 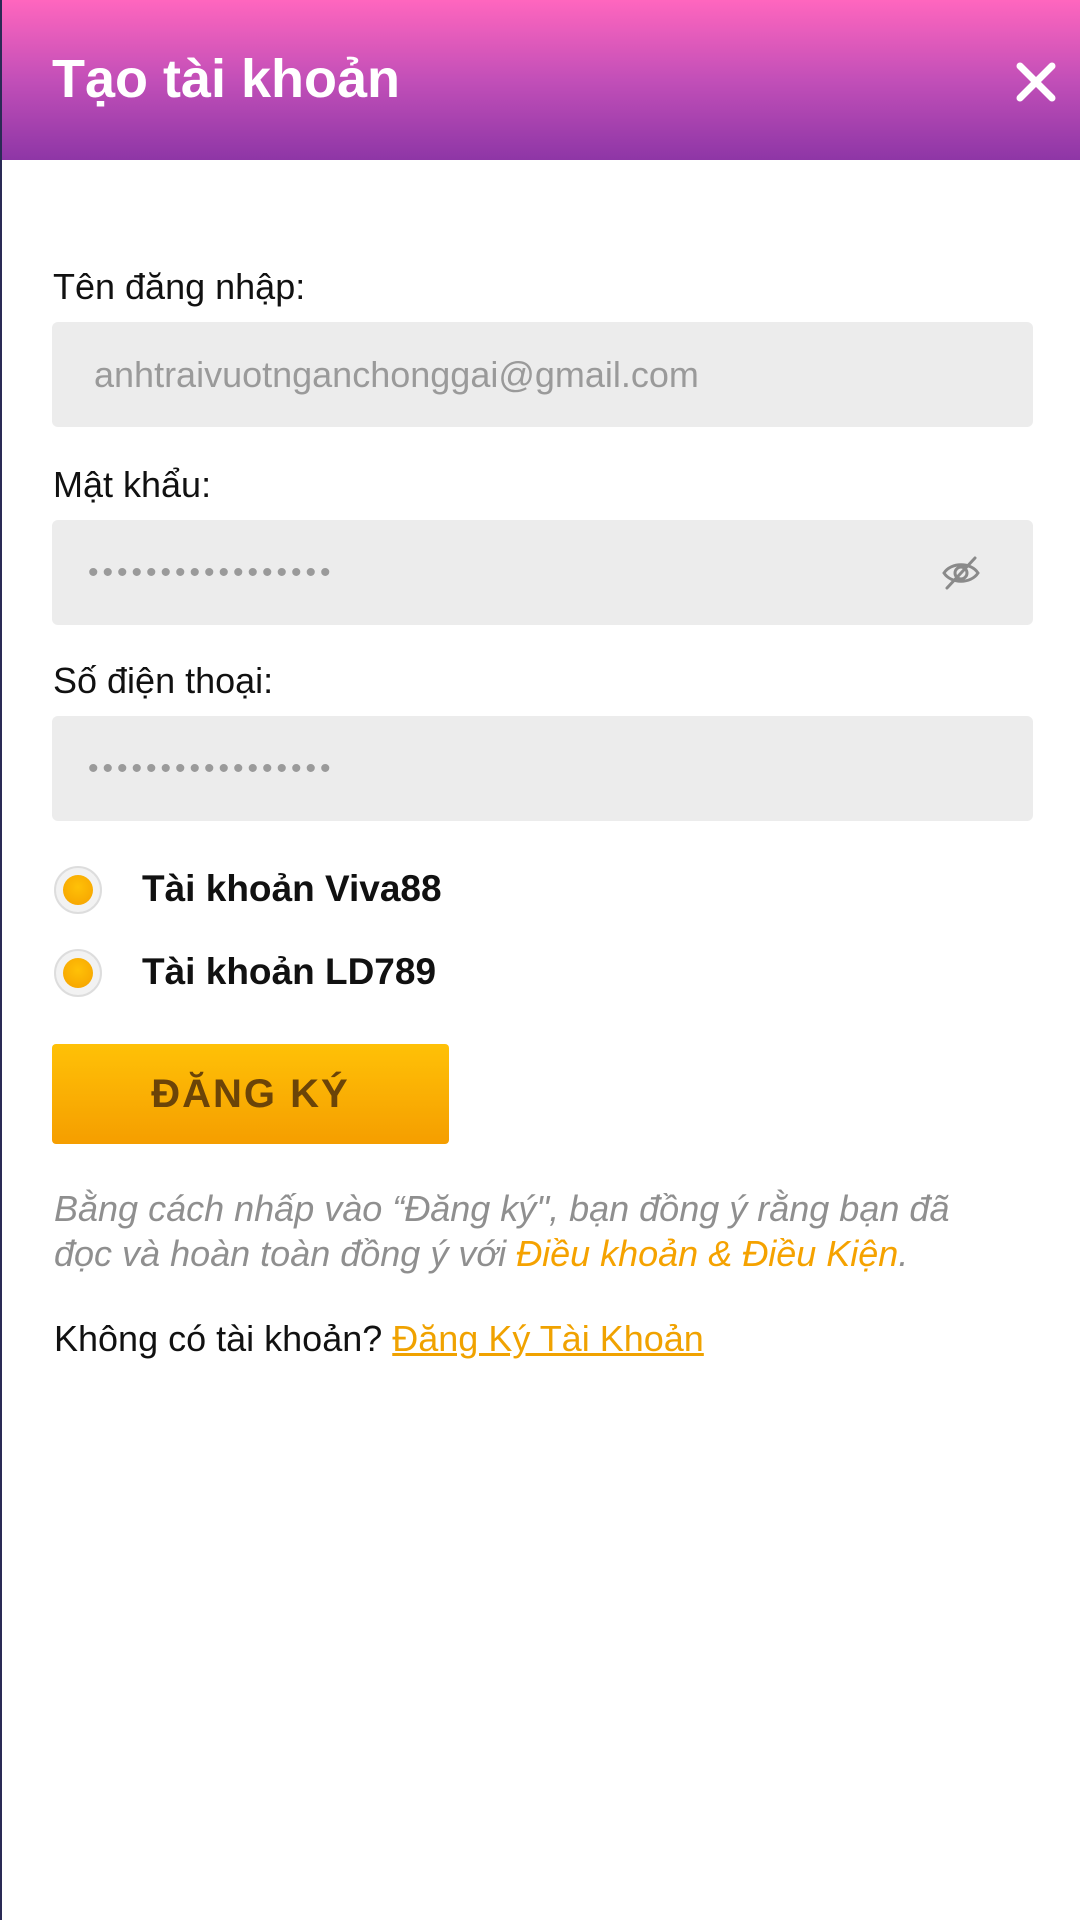 What do you see at coordinates (179, 286) in the screenshot?
I see `username-label: Tên đăng nhập:` at bounding box center [179, 286].